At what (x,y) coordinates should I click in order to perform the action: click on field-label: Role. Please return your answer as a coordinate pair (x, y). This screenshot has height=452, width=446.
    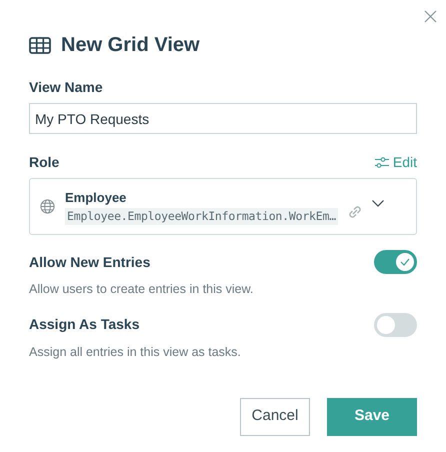
    Looking at the image, I should click on (44, 162).